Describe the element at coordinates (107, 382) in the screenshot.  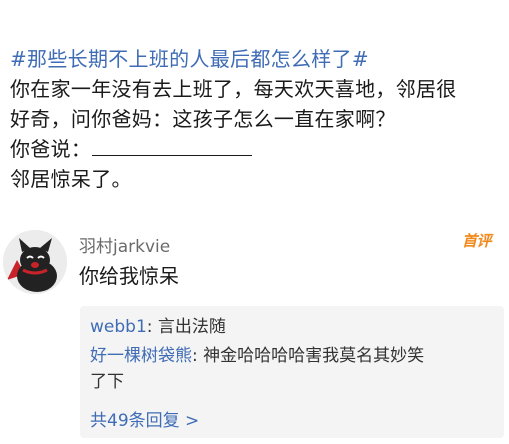
I see `reply-item-continuation: 了下` at that location.